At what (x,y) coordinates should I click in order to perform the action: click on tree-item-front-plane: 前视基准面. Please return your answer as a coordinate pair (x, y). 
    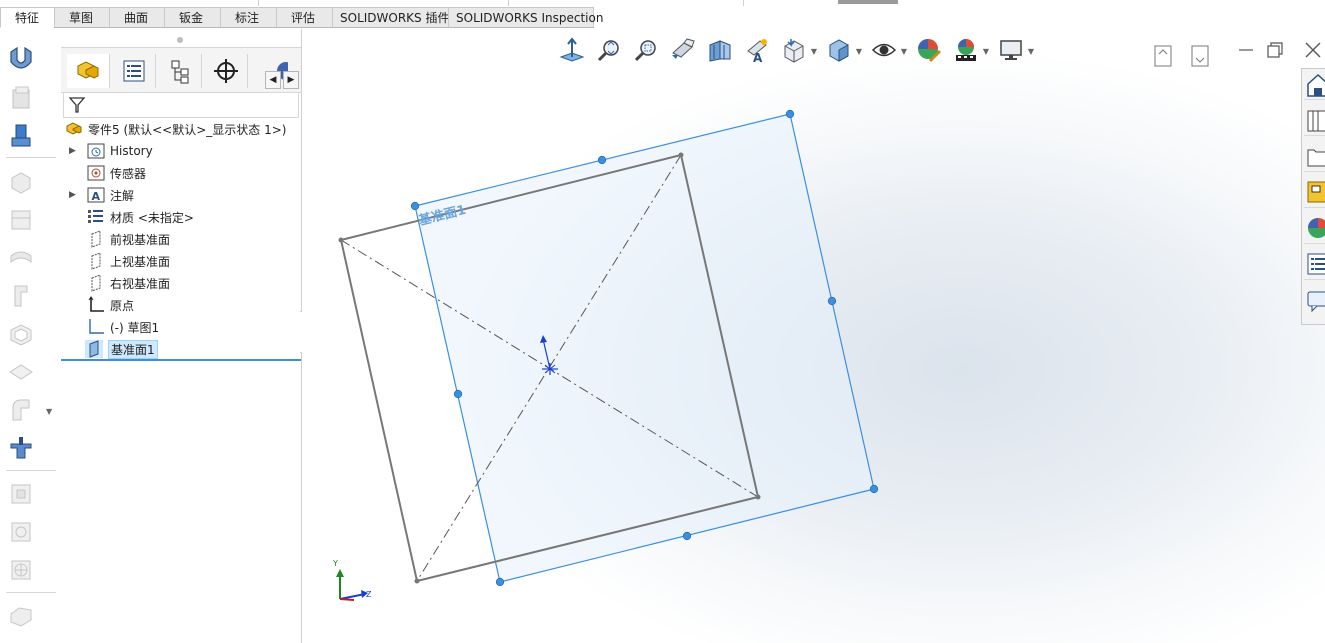
    Looking at the image, I should click on (128, 239).